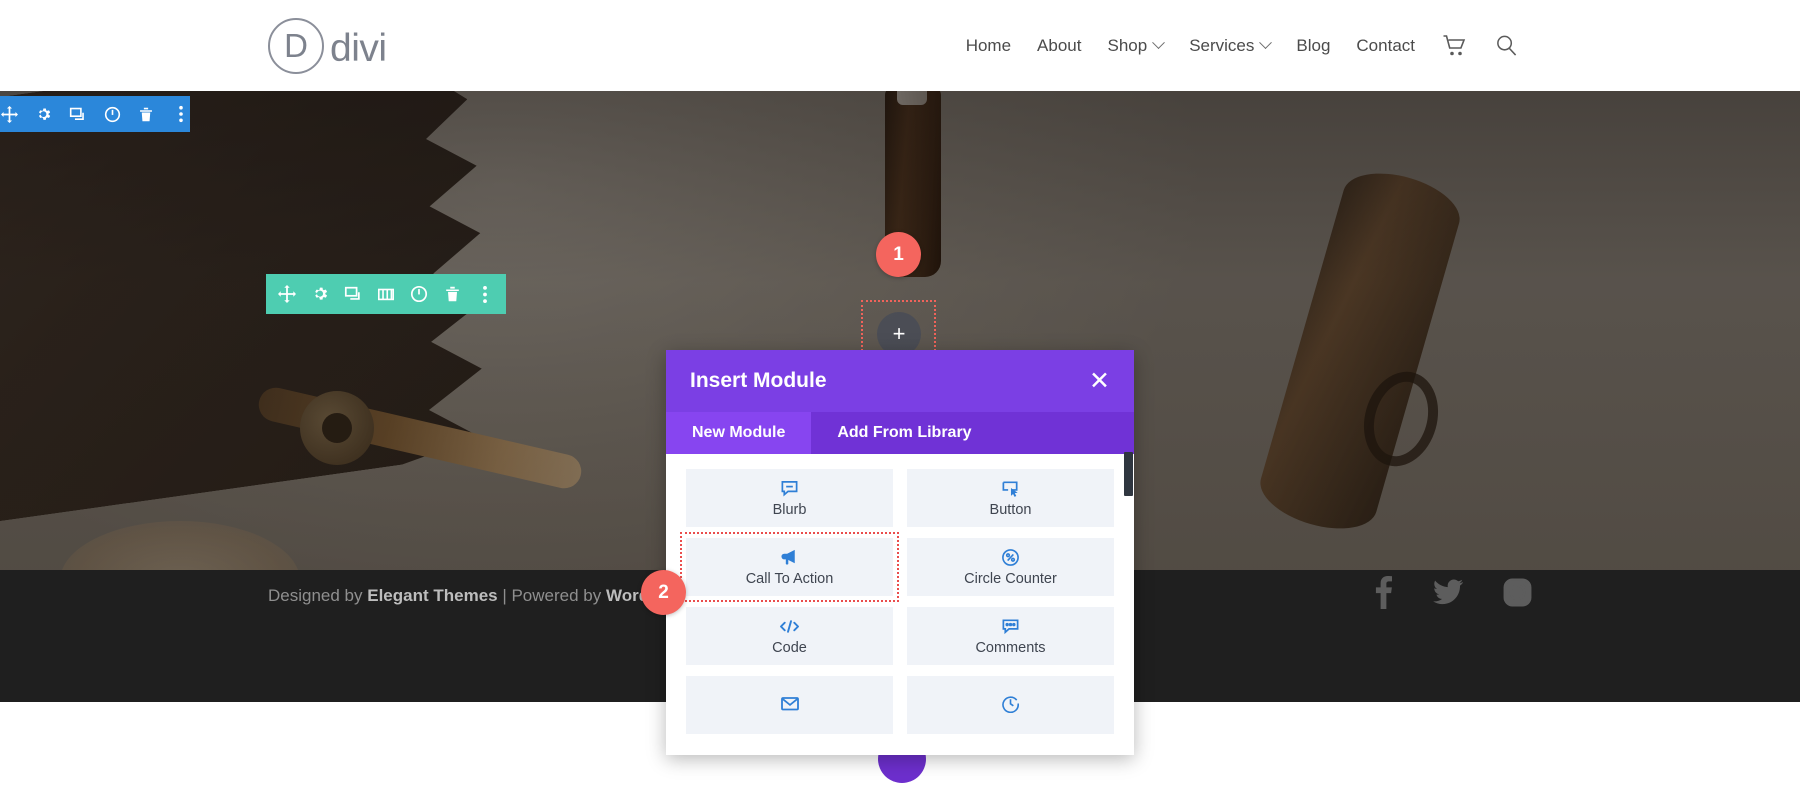  What do you see at coordinates (1222, 45) in the screenshot?
I see `nav-label: Services` at bounding box center [1222, 45].